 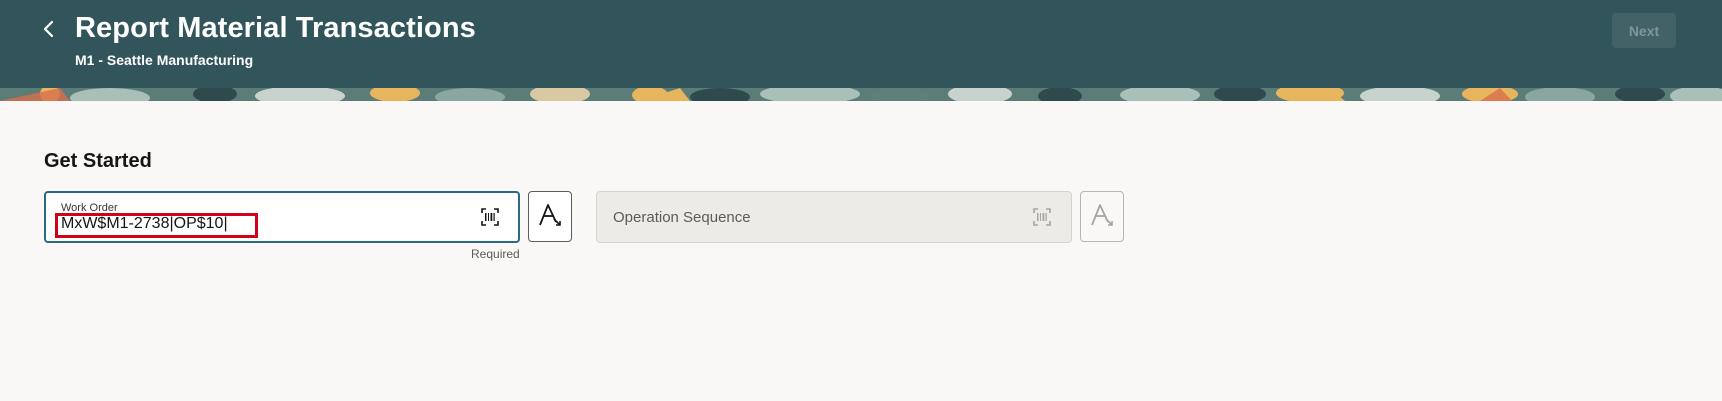 What do you see at coordinates (89, 208) in the screenshot?
I see `work-order-label: Work Order` at bounding box center [89, 208].